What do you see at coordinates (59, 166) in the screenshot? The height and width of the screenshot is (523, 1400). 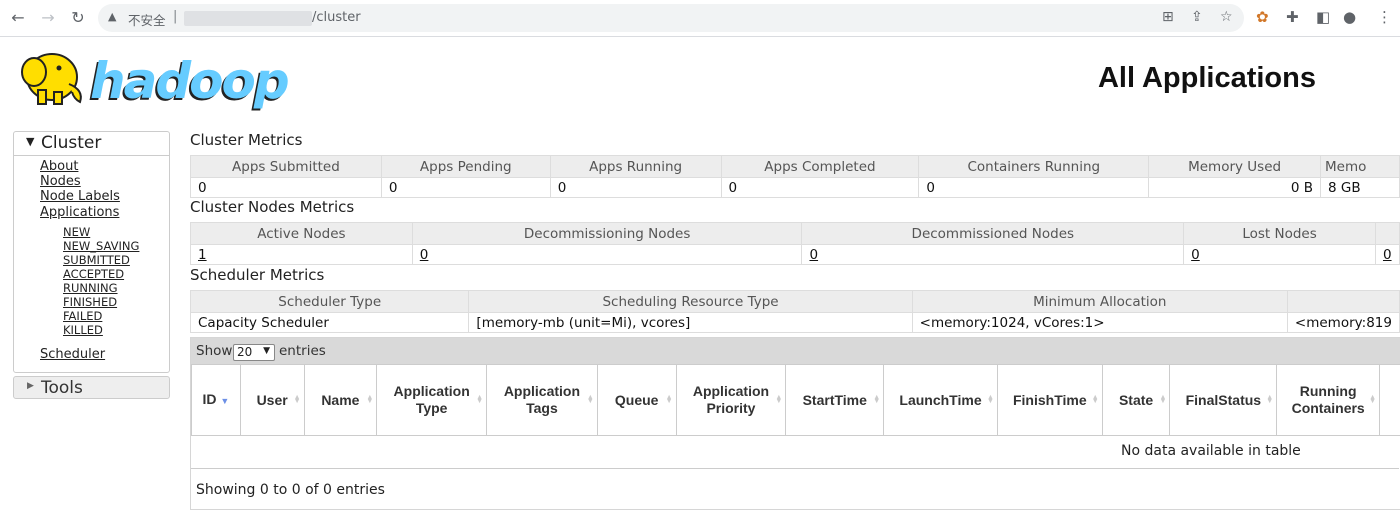 I see `sidebar-item-about: About` at bounding box center [59, 166].